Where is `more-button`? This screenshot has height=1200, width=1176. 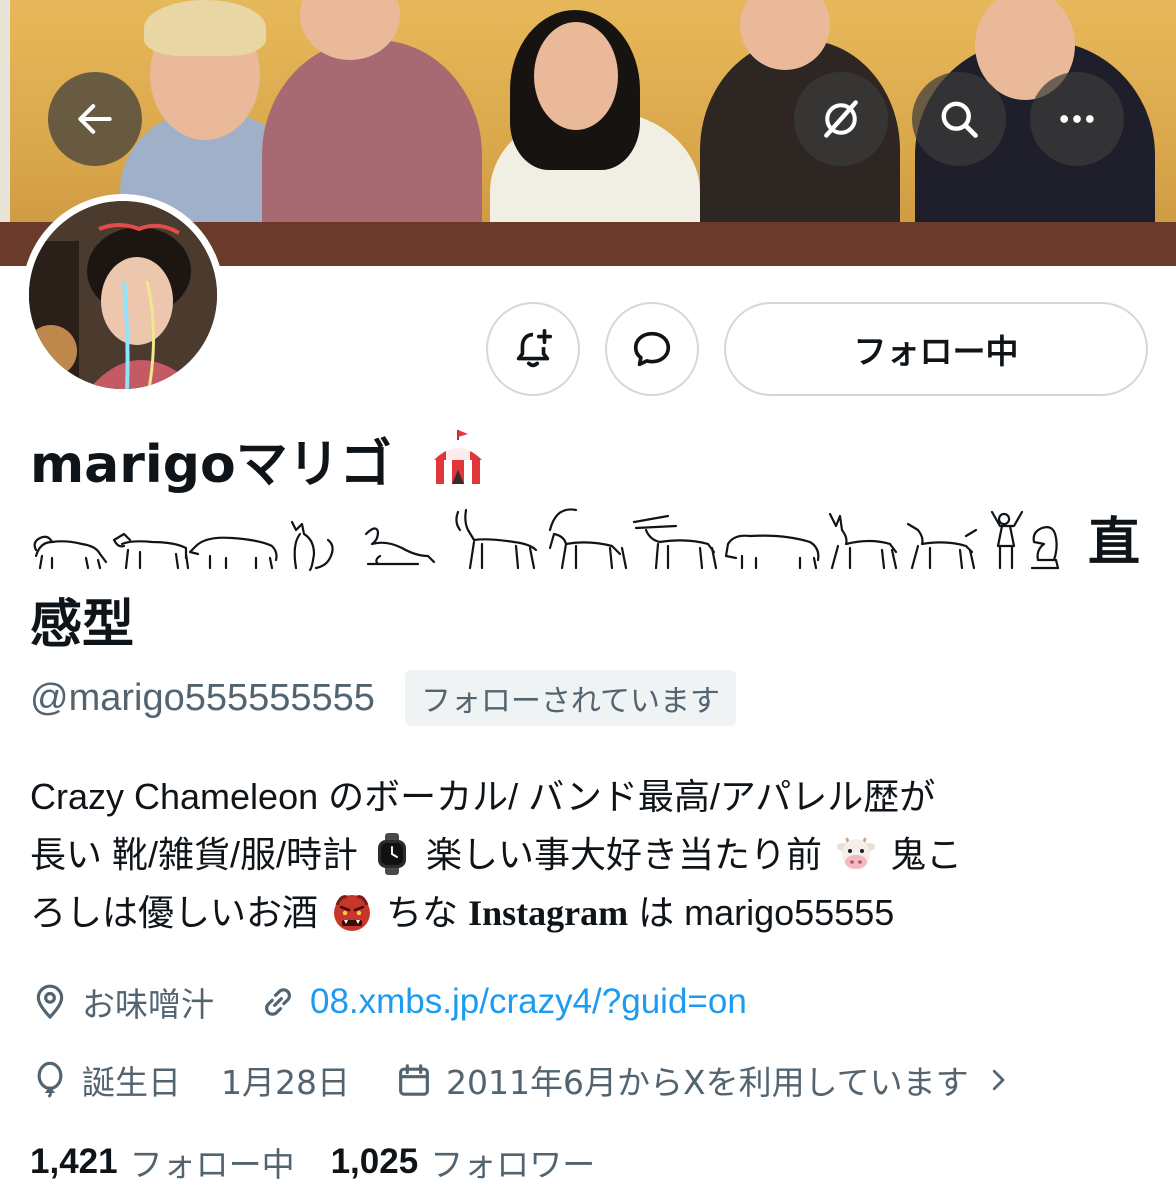 more-button is located at coordinates (1077, 119).